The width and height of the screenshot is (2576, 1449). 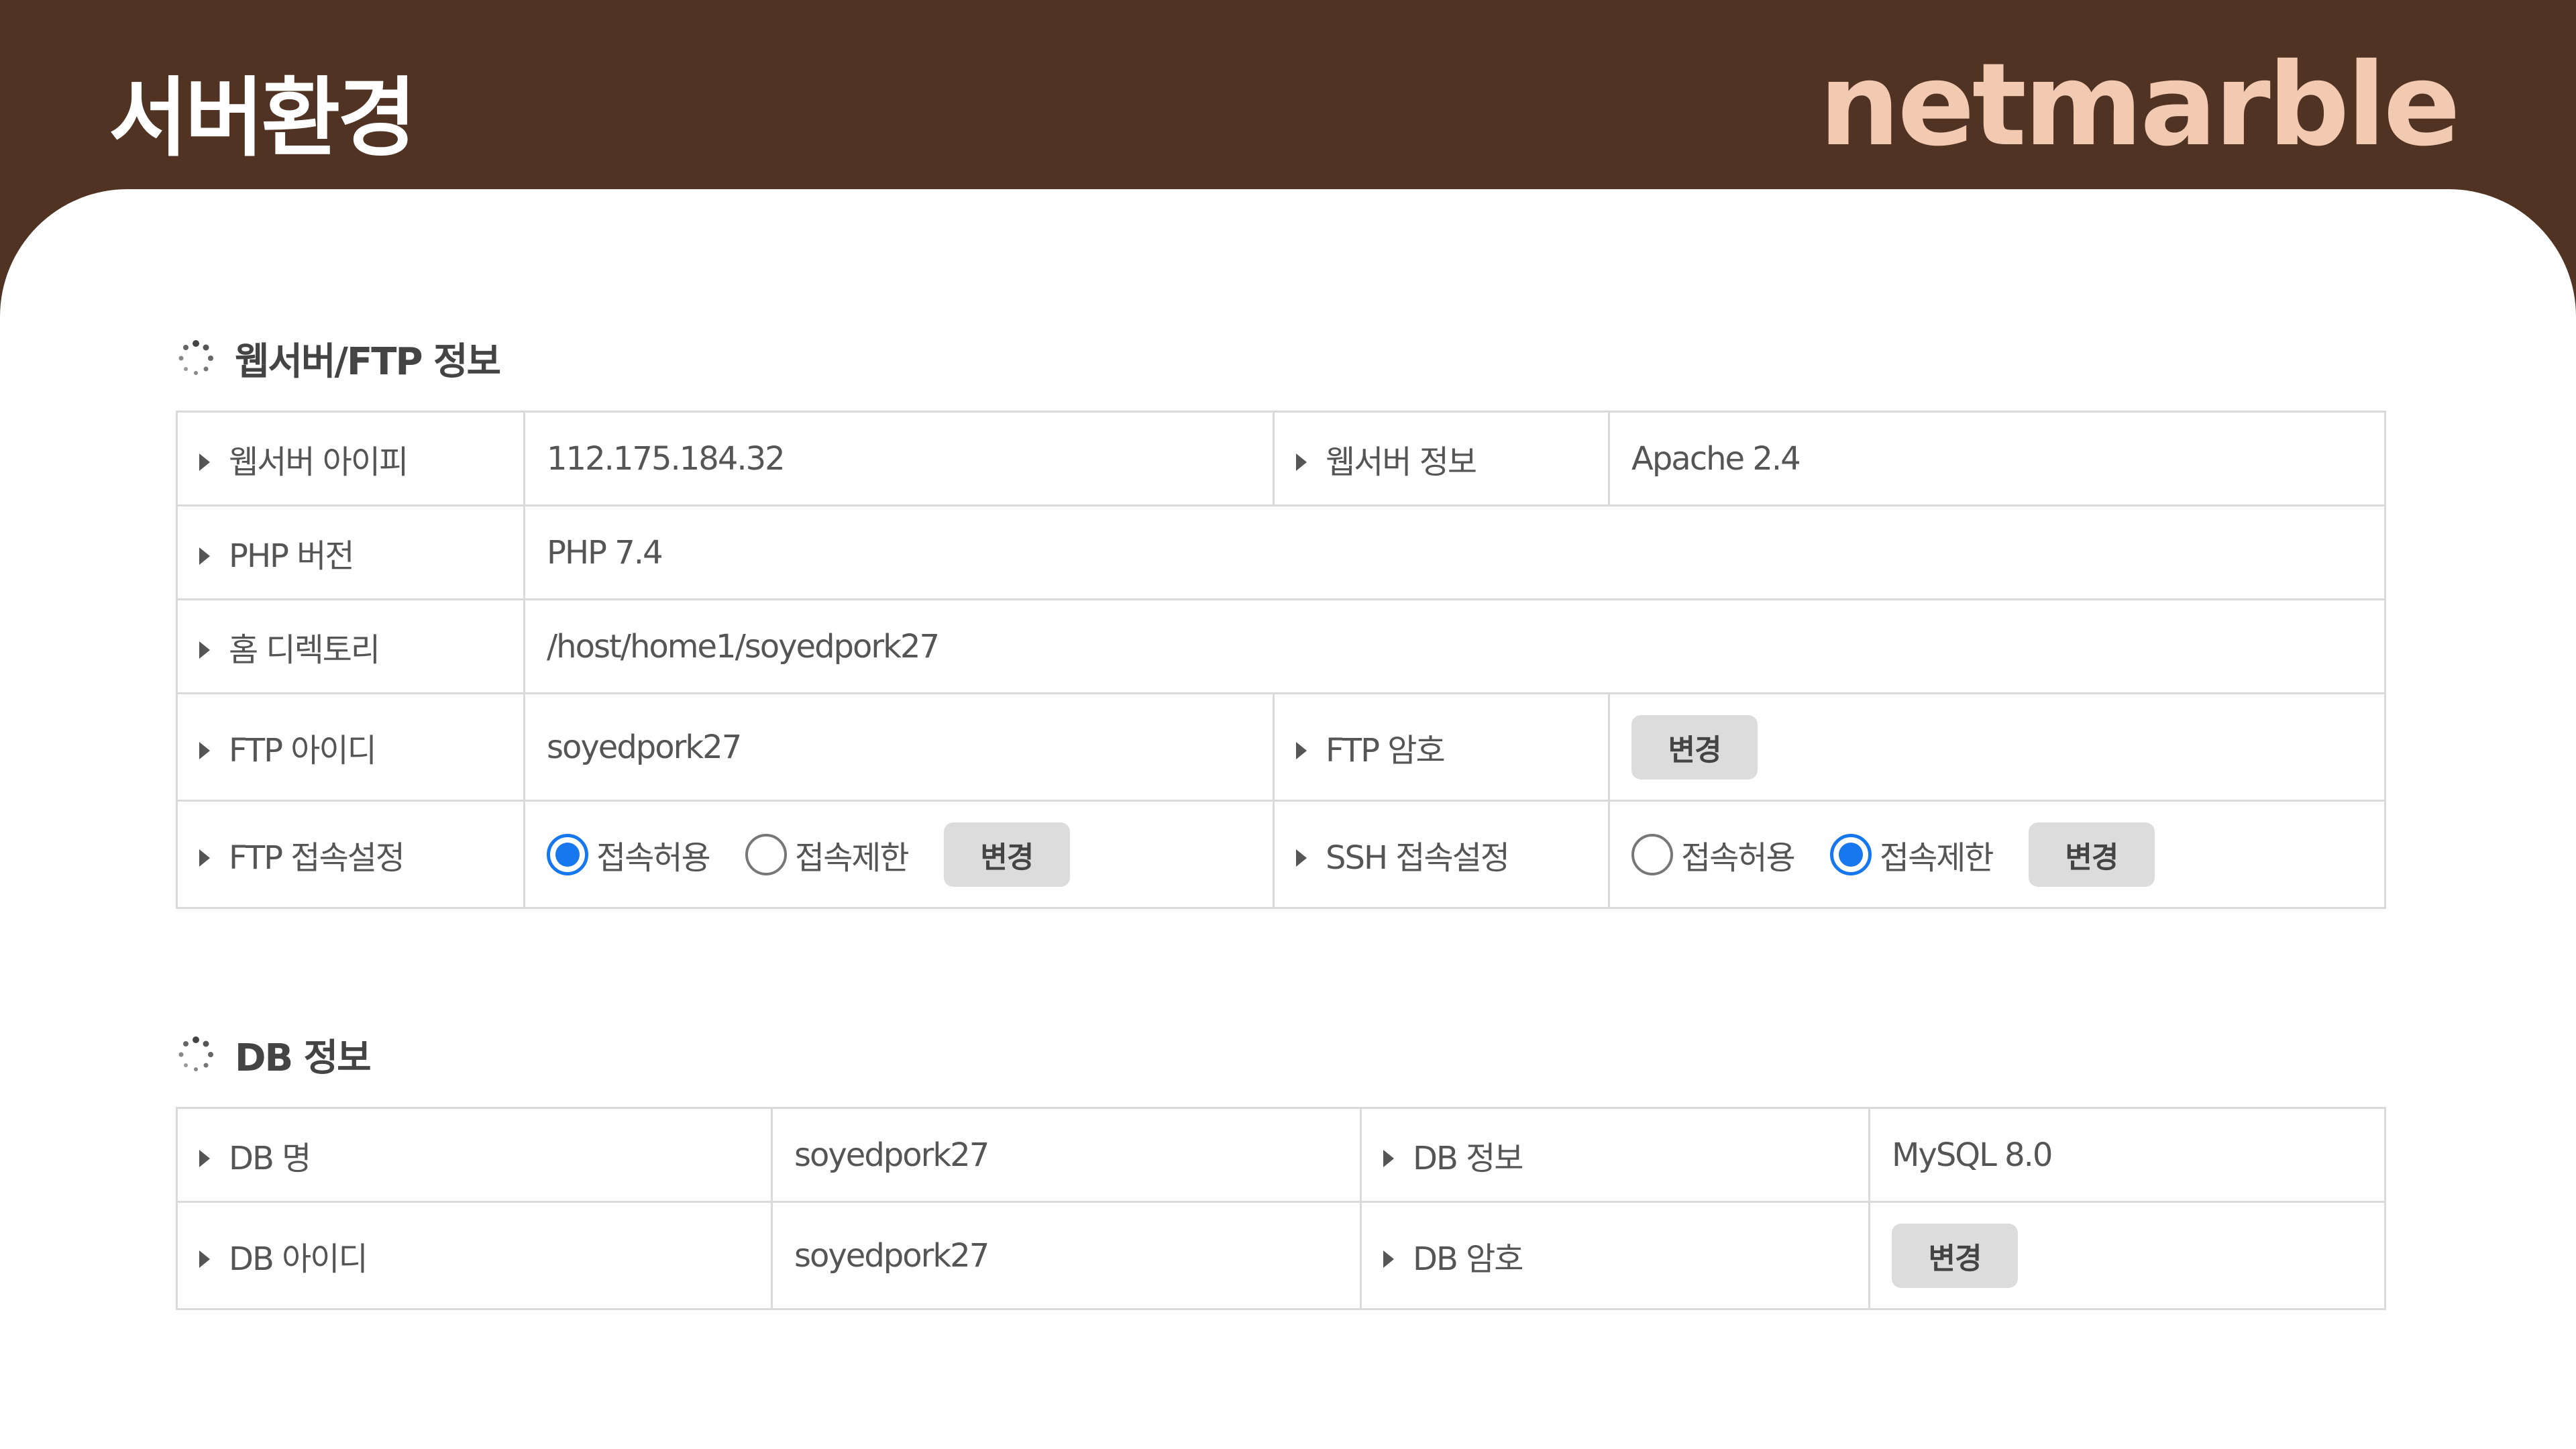 I want to click on php-label: PHP 버전, so click(x=292, y=556).